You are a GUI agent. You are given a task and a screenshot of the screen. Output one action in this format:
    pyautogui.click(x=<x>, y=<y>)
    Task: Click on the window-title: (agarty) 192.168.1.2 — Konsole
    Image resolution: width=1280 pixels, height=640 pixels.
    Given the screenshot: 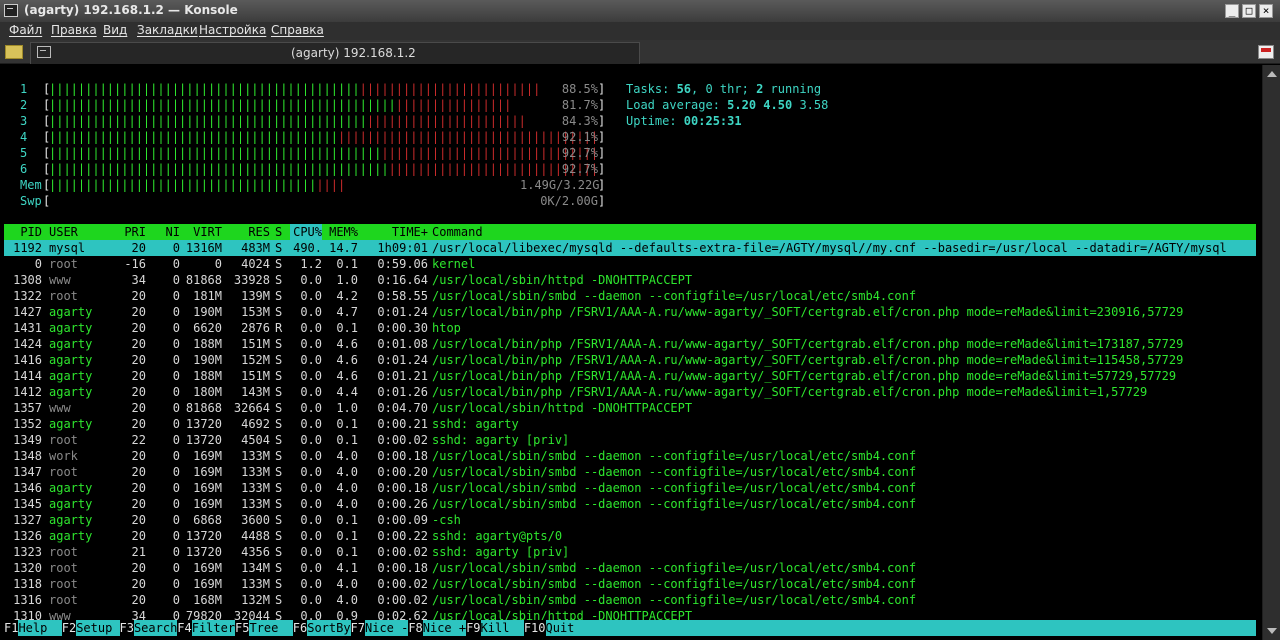 What is the action you would take?
    pyautogui.click(x=131, y=10)
    